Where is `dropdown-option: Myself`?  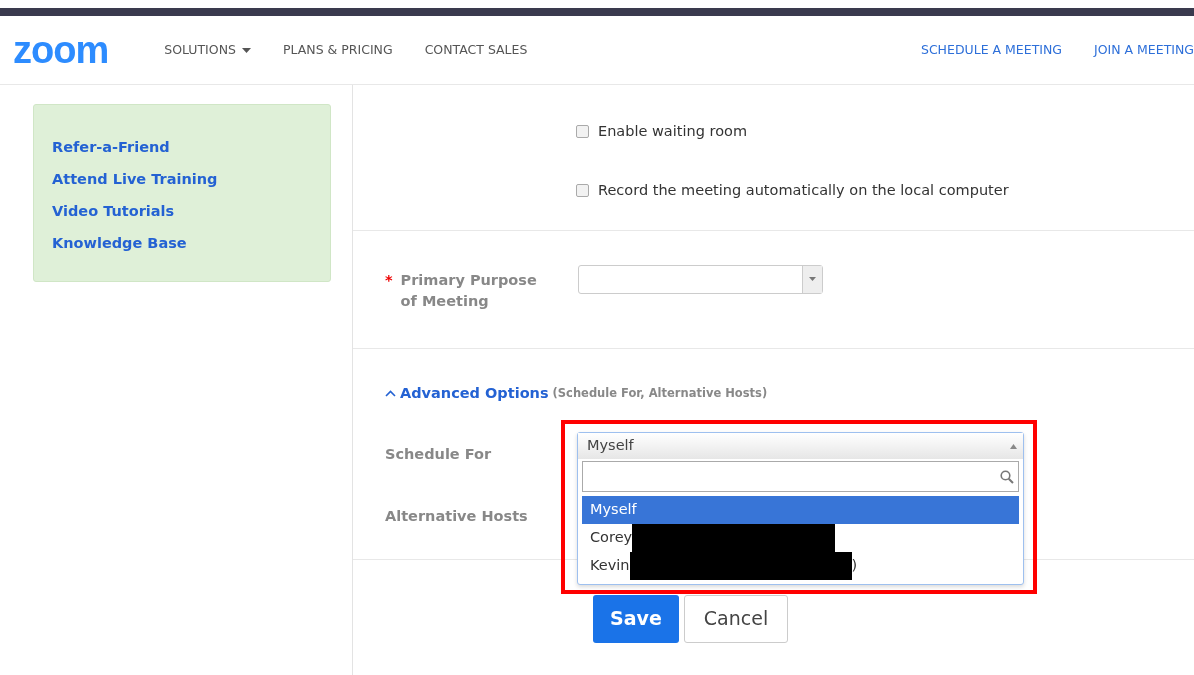 dropdown-option: Myself is located at coordinates (800, 510).